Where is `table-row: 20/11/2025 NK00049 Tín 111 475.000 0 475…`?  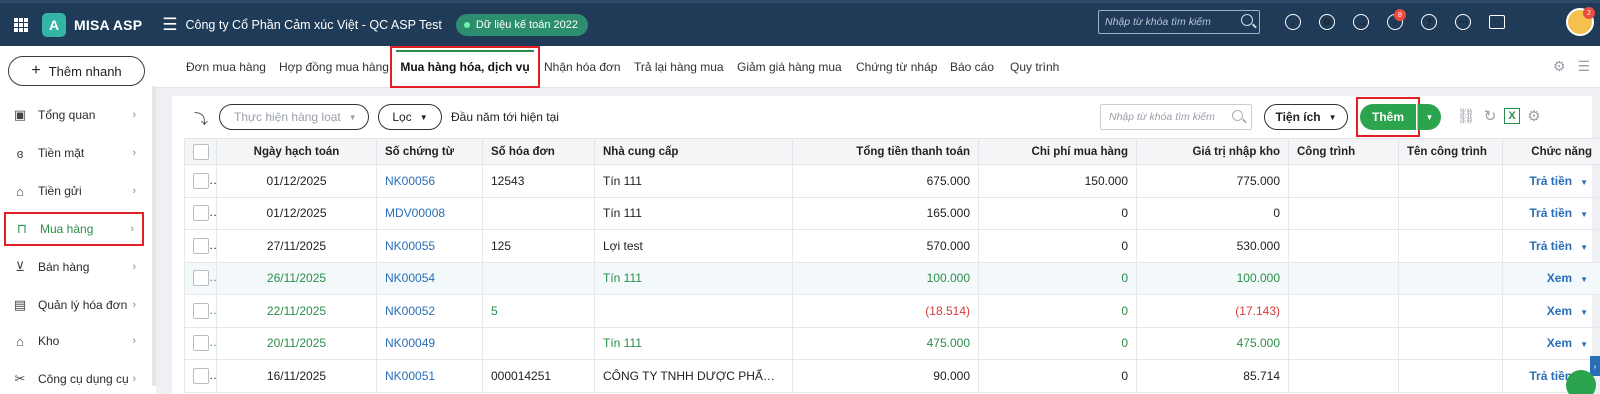
table-row: 20/11/2025 NK00049 Tín 111 475.000 0 475… is located at coordinates (892, 343).